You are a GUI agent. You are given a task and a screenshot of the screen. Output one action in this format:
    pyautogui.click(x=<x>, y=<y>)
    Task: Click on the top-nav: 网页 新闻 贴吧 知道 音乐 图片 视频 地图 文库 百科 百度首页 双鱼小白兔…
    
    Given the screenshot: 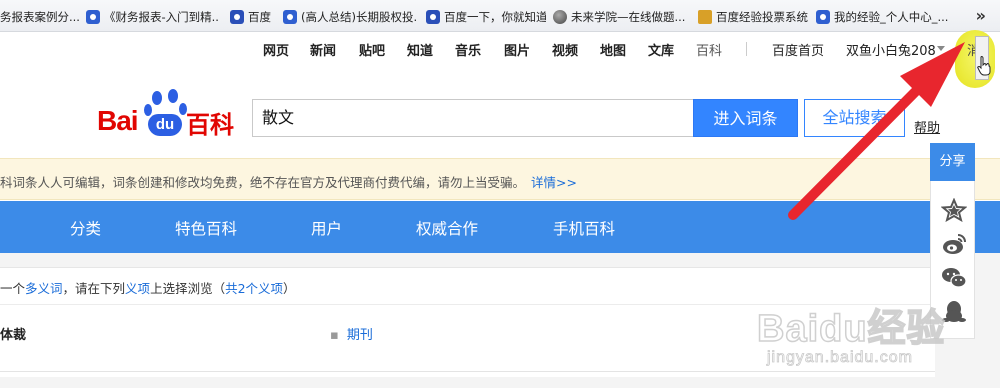 What is the action you would take?
    pyautogui.click(x=500, y=49)
    